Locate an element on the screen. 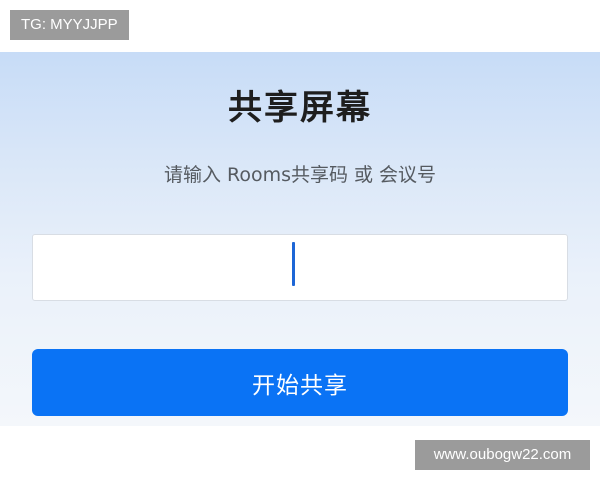 This screenshot has width=600, height=480. watermark-bottom-right: www.oubogw22.com is located at coordinates (502, 455).